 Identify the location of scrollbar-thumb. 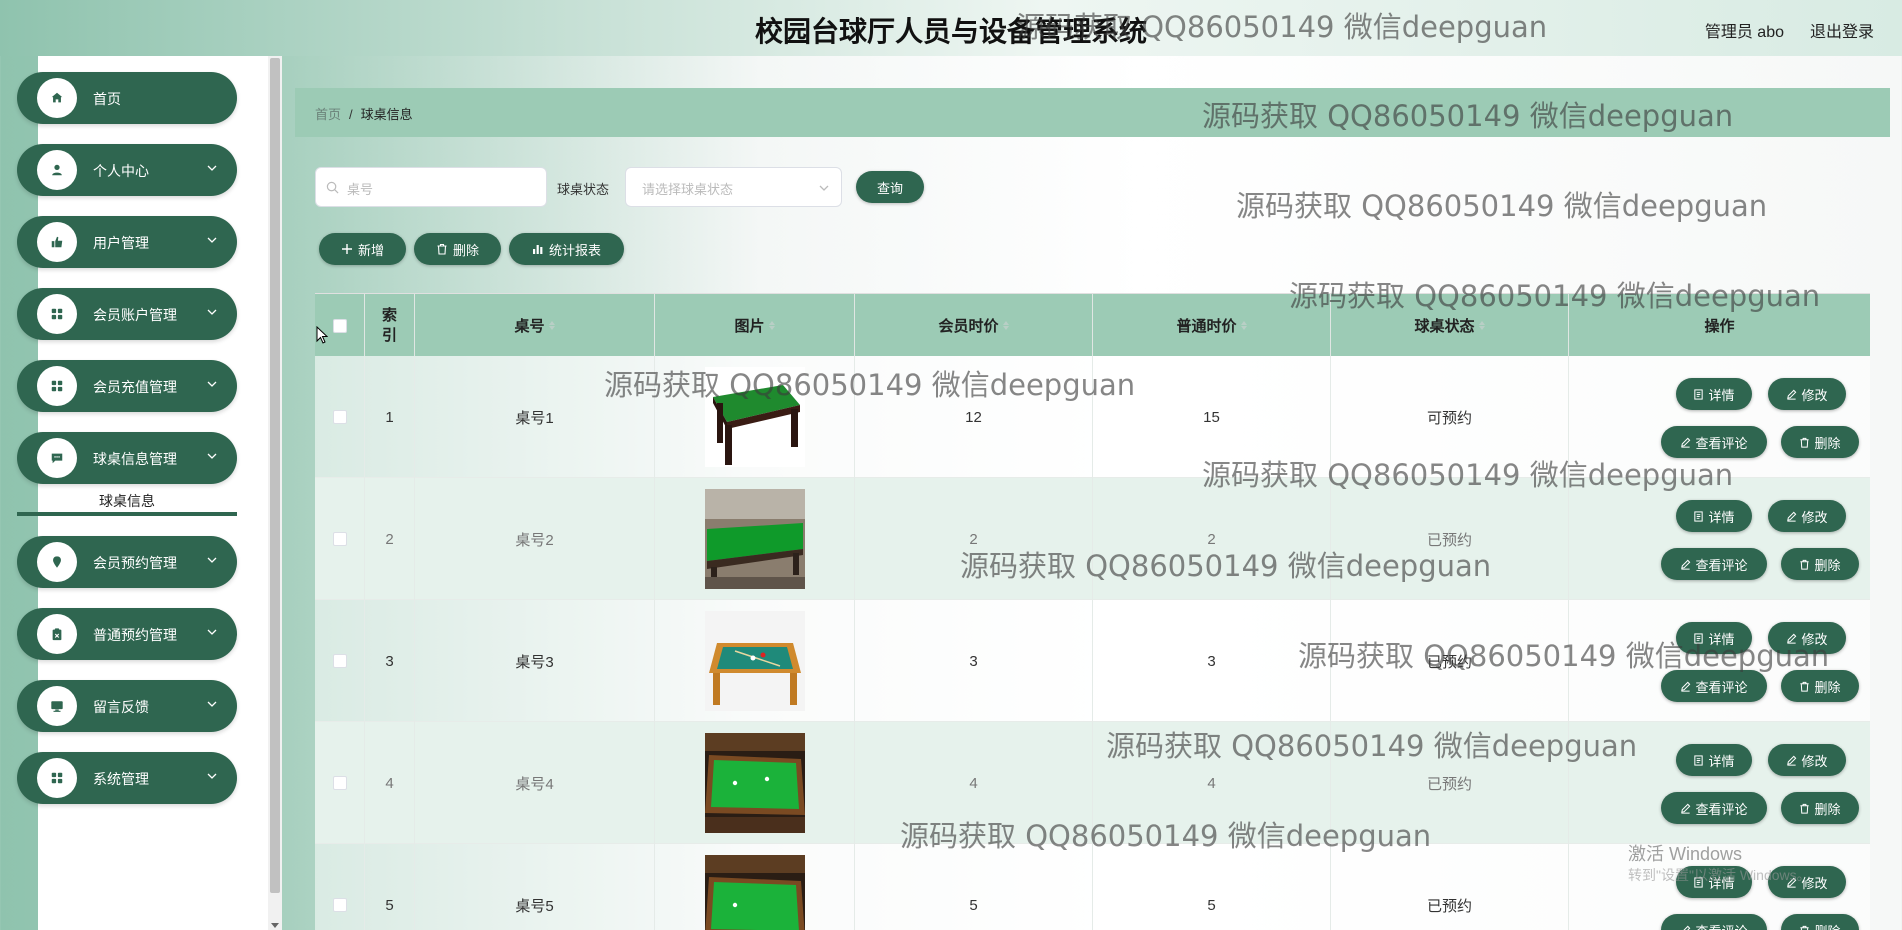
(275, 475).